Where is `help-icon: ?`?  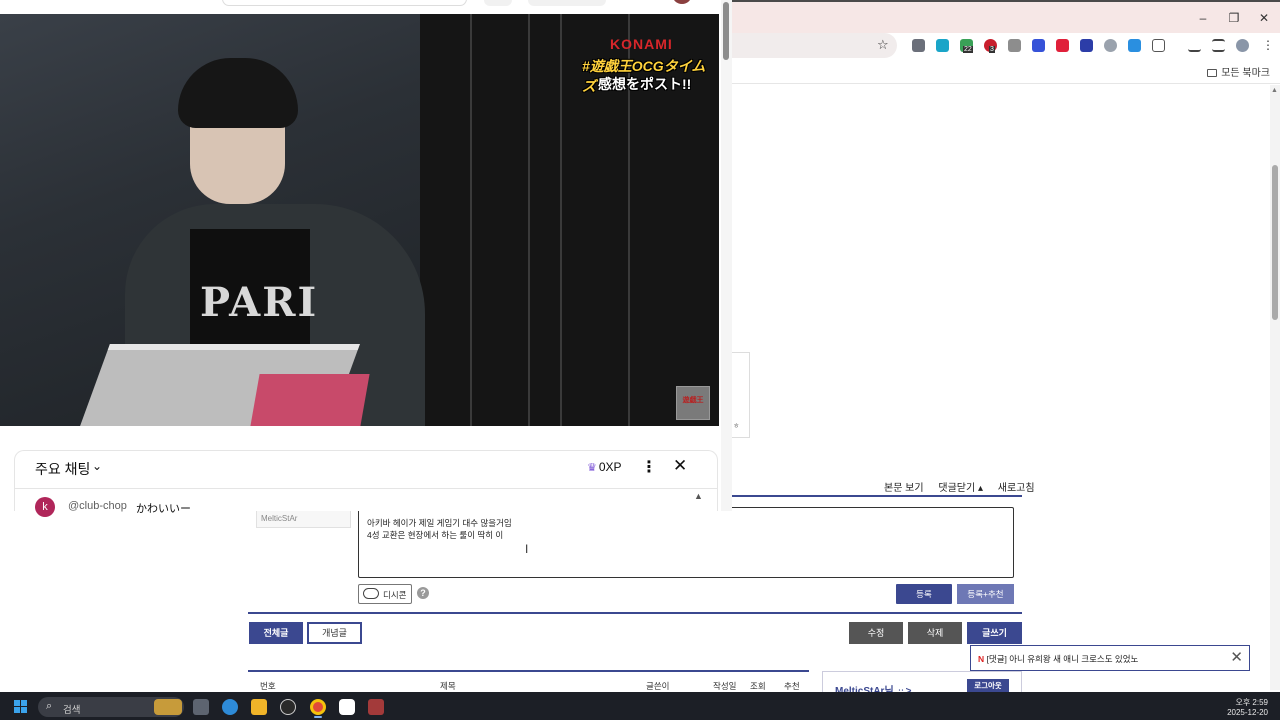 help-icon: ? is located at coordinates (423, 593).